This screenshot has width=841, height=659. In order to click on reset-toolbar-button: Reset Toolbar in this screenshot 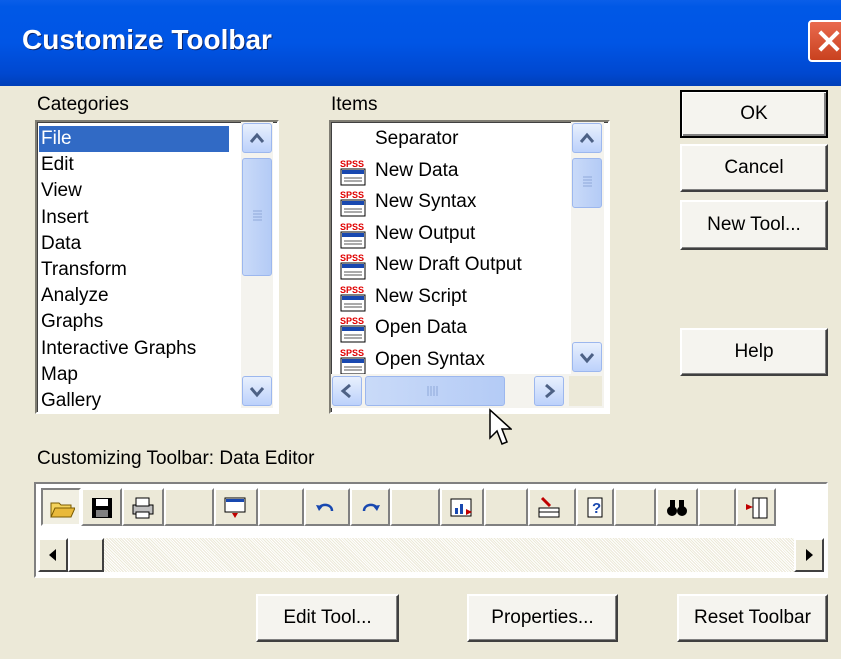, I will do `click(752, 618)`.